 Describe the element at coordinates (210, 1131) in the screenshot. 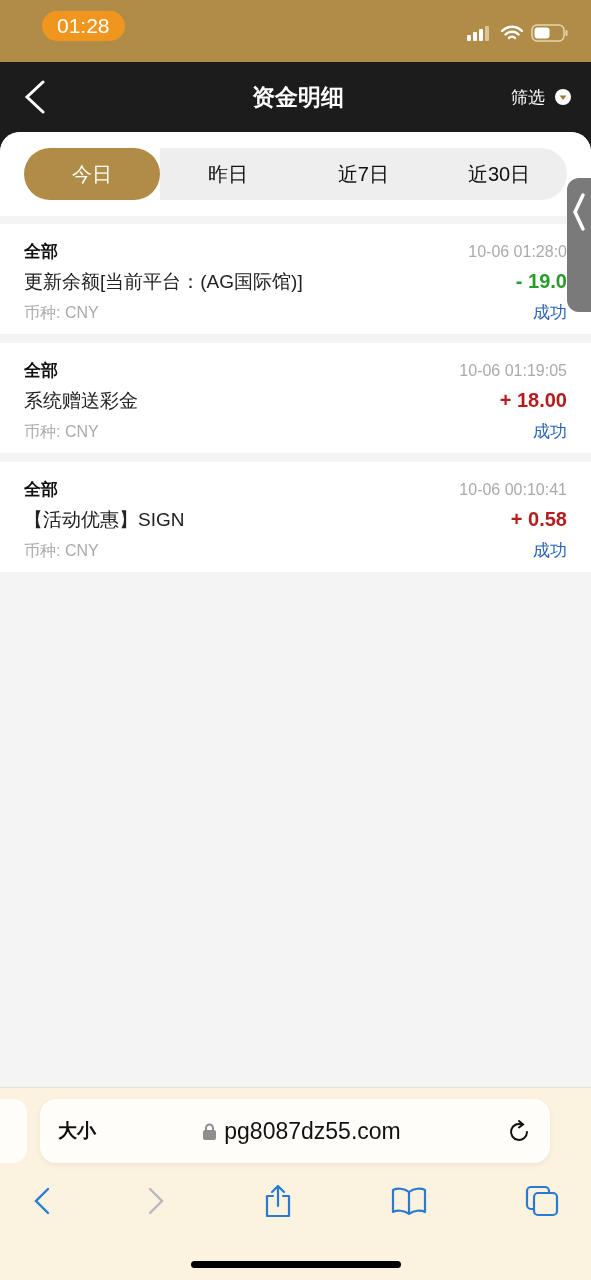

I see `lock-icon` at that location.